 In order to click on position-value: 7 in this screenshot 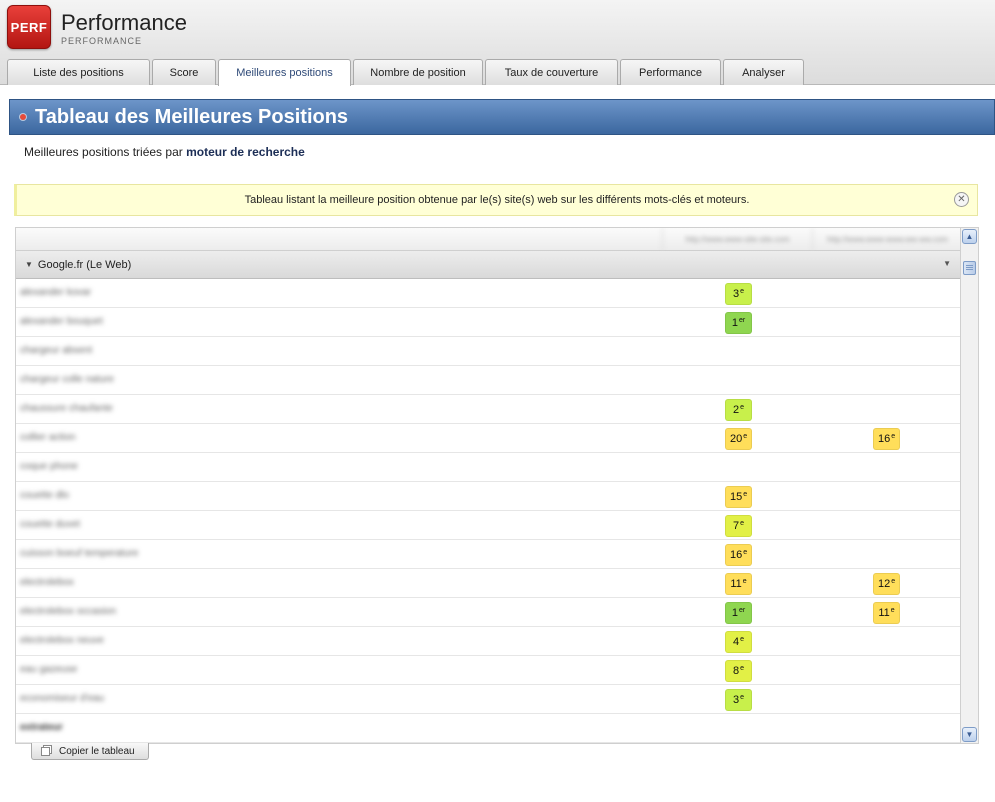, I will do `click(736, 526)`.